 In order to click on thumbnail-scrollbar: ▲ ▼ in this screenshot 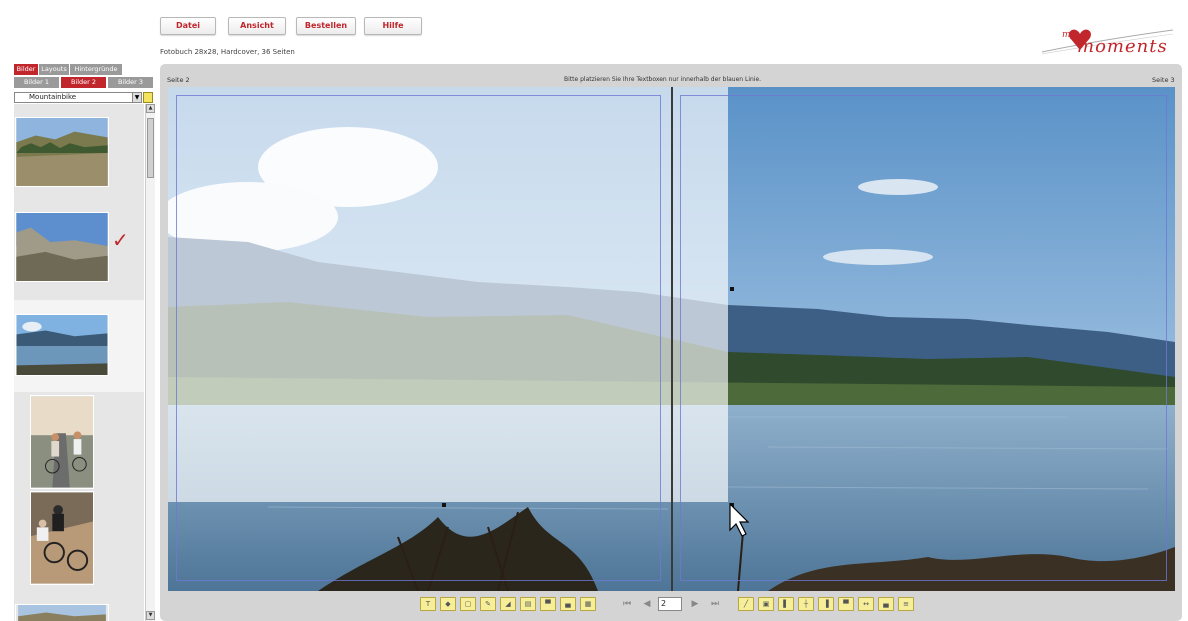, I will do `click(150, 362)`.